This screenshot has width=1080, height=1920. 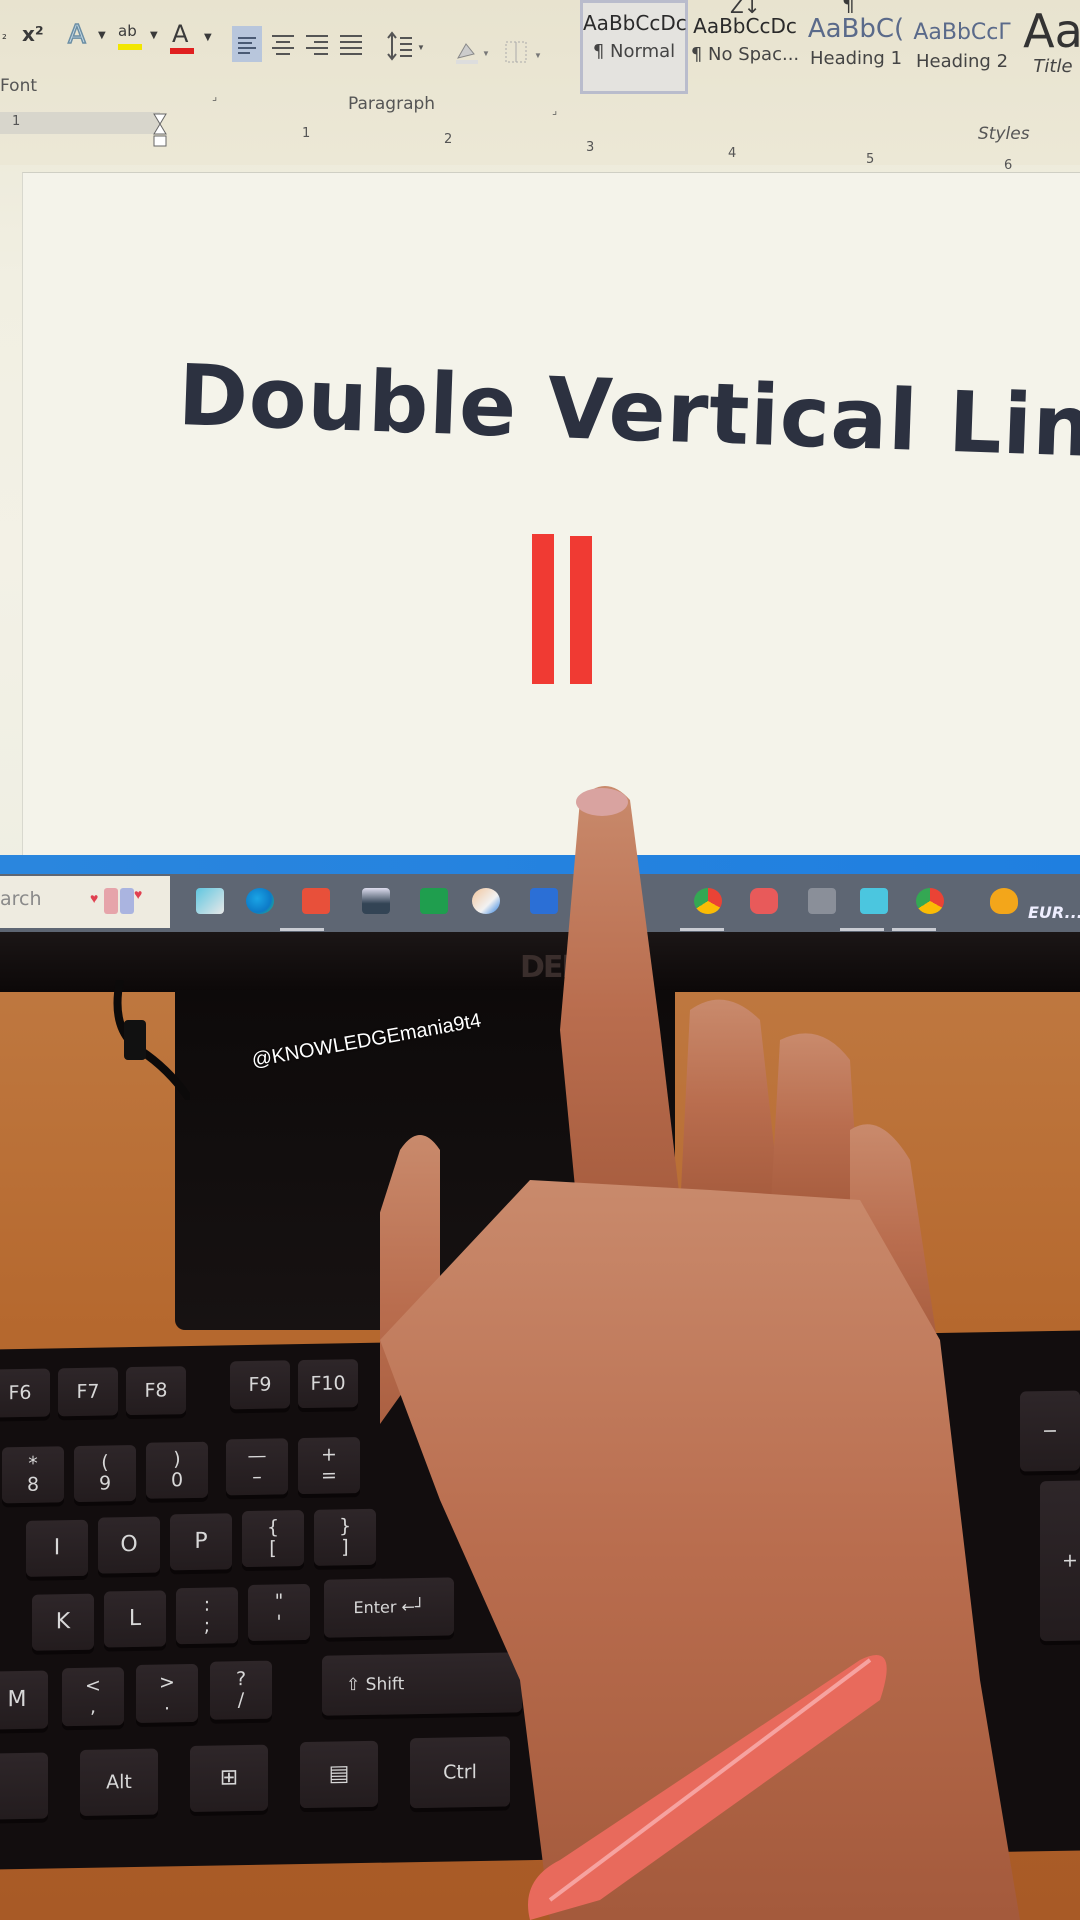 I want to click on align-left-icon, so click(x=247, y=45).